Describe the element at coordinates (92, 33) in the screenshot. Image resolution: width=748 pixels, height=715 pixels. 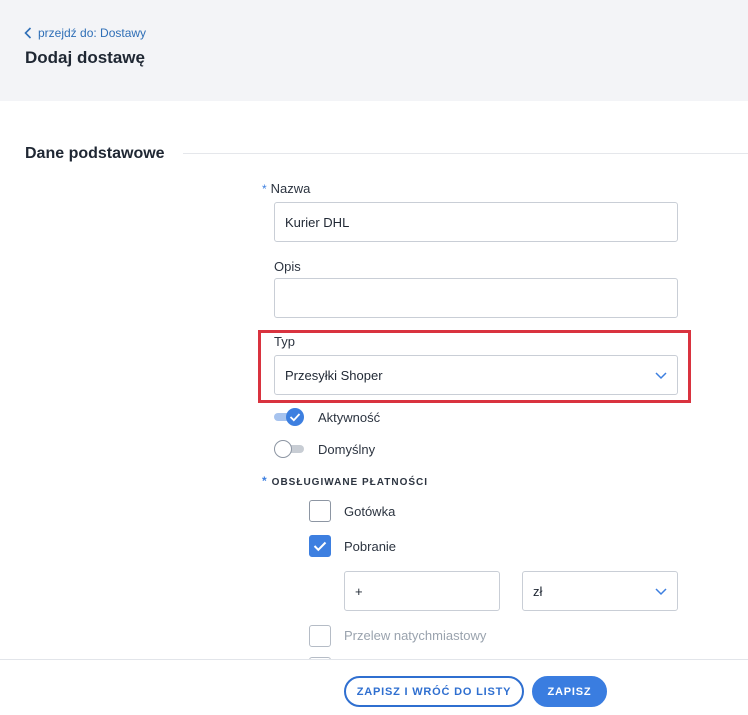
I see `back-link-label: przejdź do: Dostawy` at that location.